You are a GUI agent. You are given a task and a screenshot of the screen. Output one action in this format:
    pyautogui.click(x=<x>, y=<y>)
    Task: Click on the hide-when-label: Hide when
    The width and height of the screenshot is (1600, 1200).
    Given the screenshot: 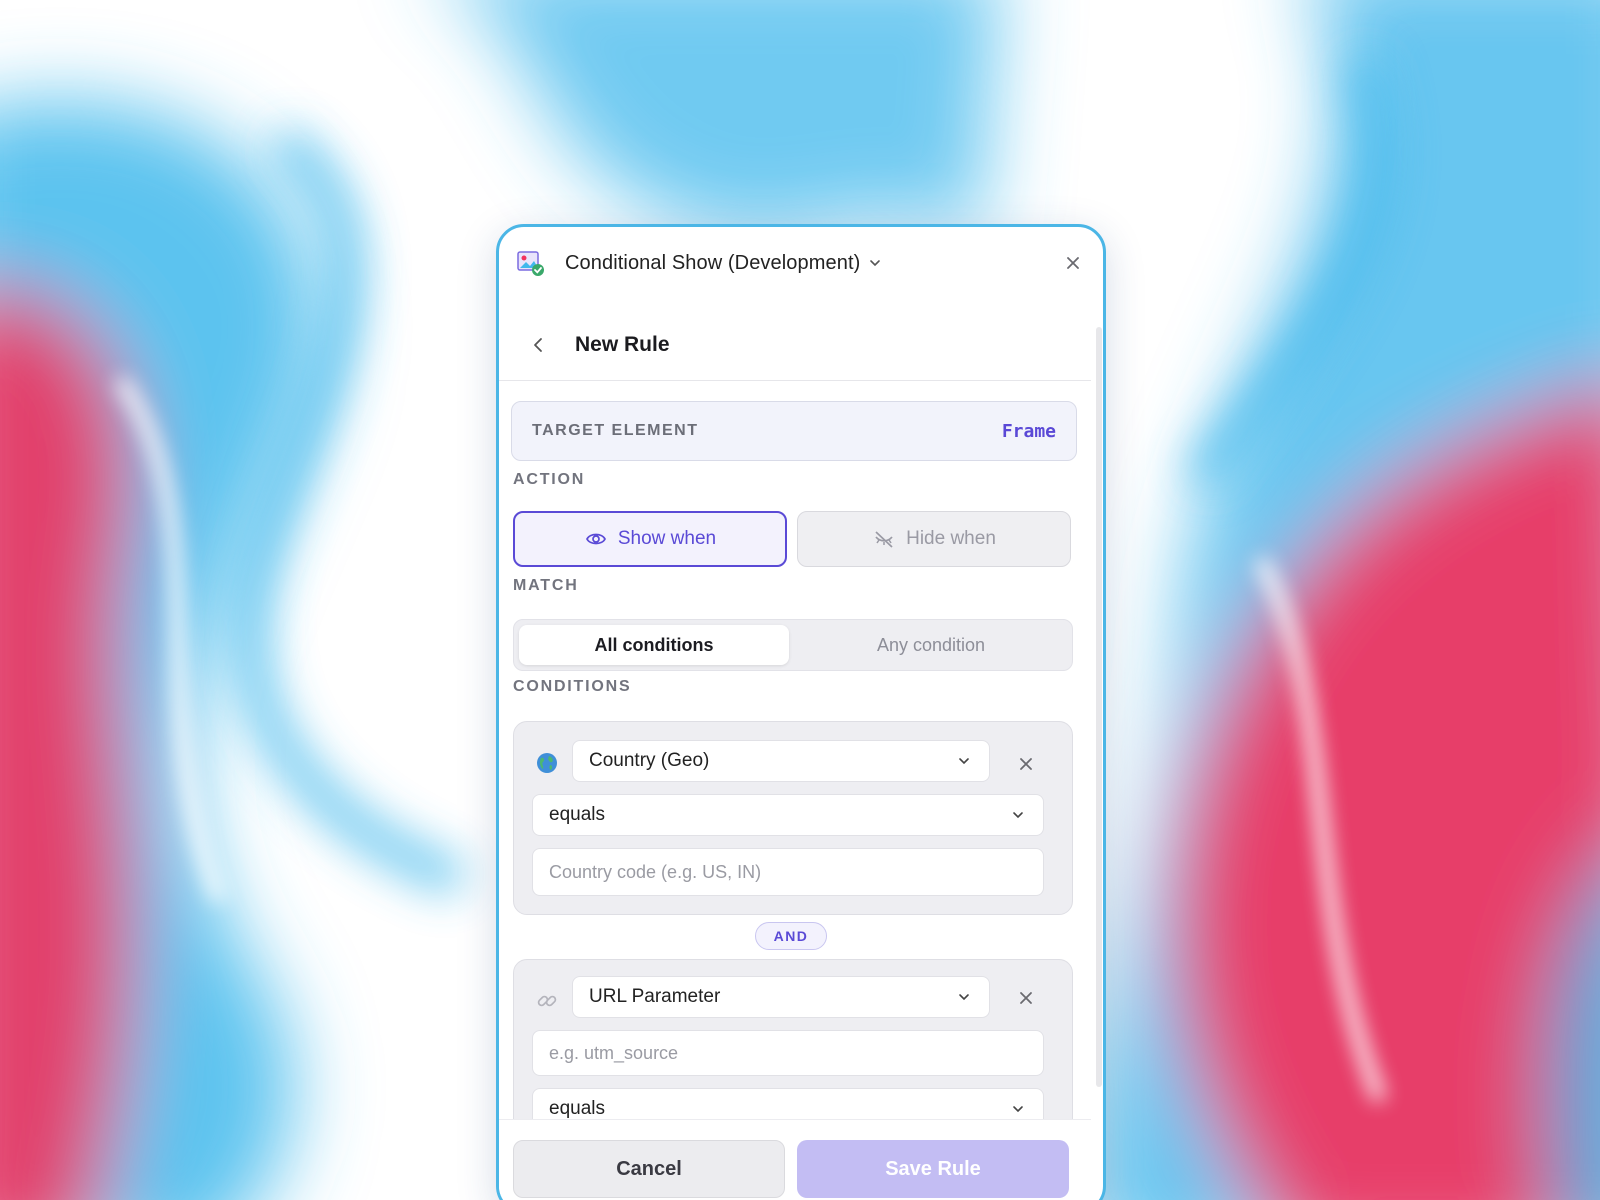 What is the action you would take?
    pyautogui.click(x=951, y=538)
    